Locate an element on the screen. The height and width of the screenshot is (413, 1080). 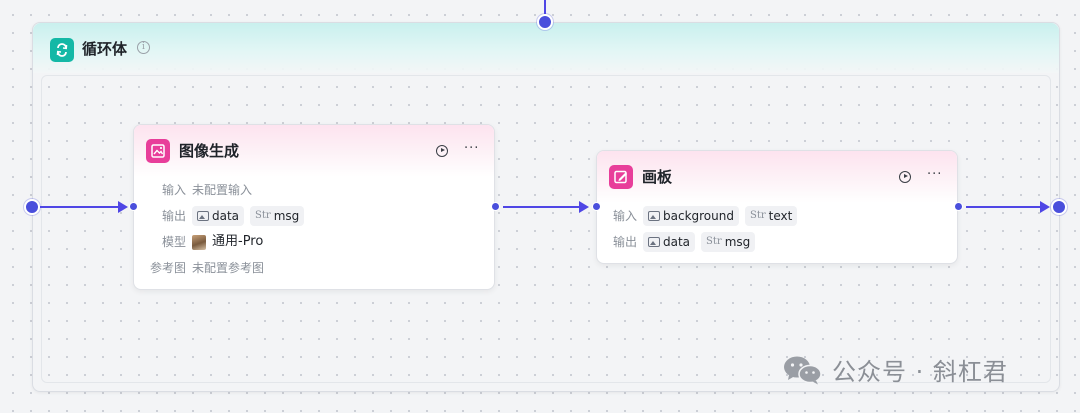
loop-top-port is located at coordinates (545, 22).